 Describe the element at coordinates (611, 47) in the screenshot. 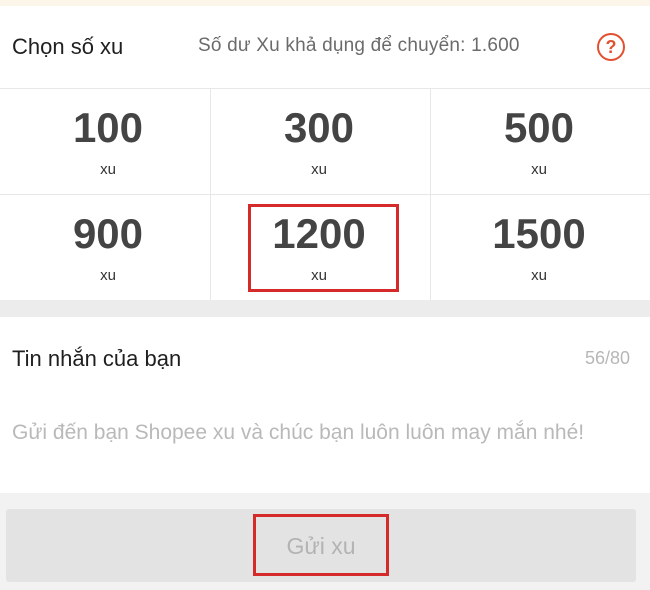

I see `help-circle-icon: ?` at that location.